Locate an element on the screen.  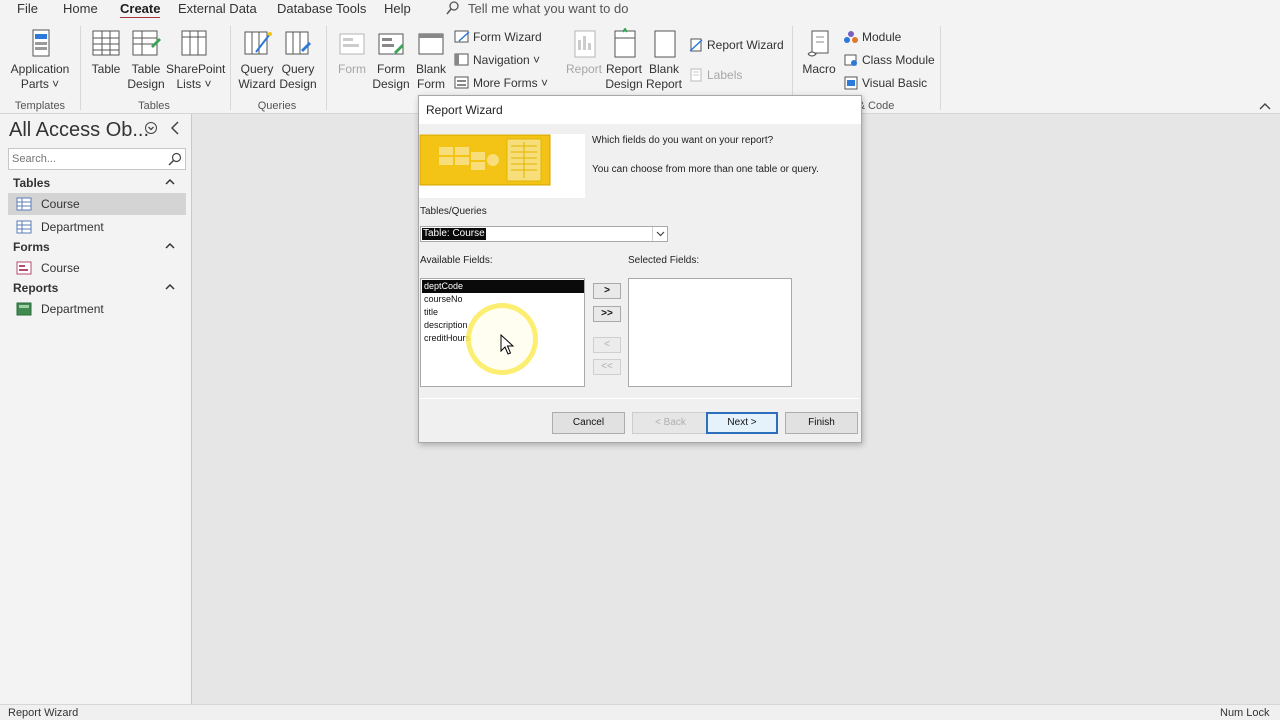
class-module-icon is located at coordinates (850, 60).